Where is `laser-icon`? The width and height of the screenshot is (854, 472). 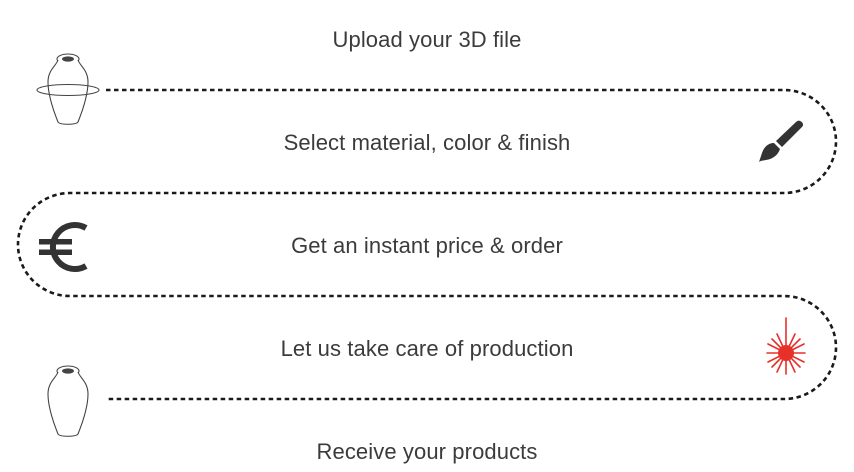
laser-icon is located at coordinates (786, 346).